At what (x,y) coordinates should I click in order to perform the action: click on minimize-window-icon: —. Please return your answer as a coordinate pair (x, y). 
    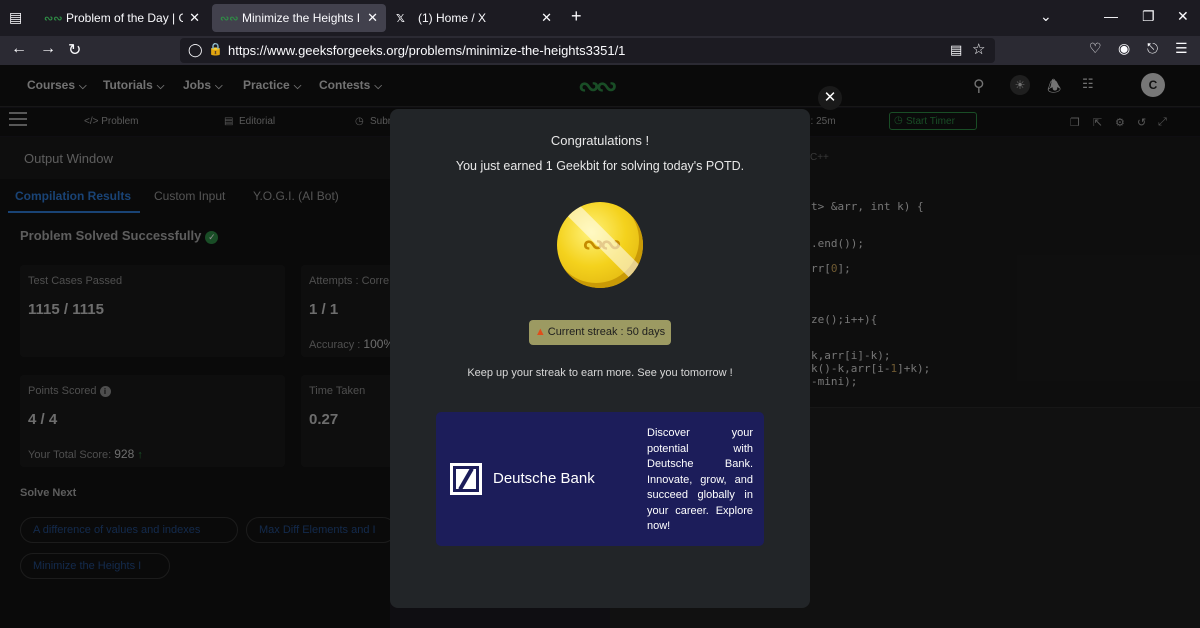
    Looking at the image, I should click on (1111, 16).